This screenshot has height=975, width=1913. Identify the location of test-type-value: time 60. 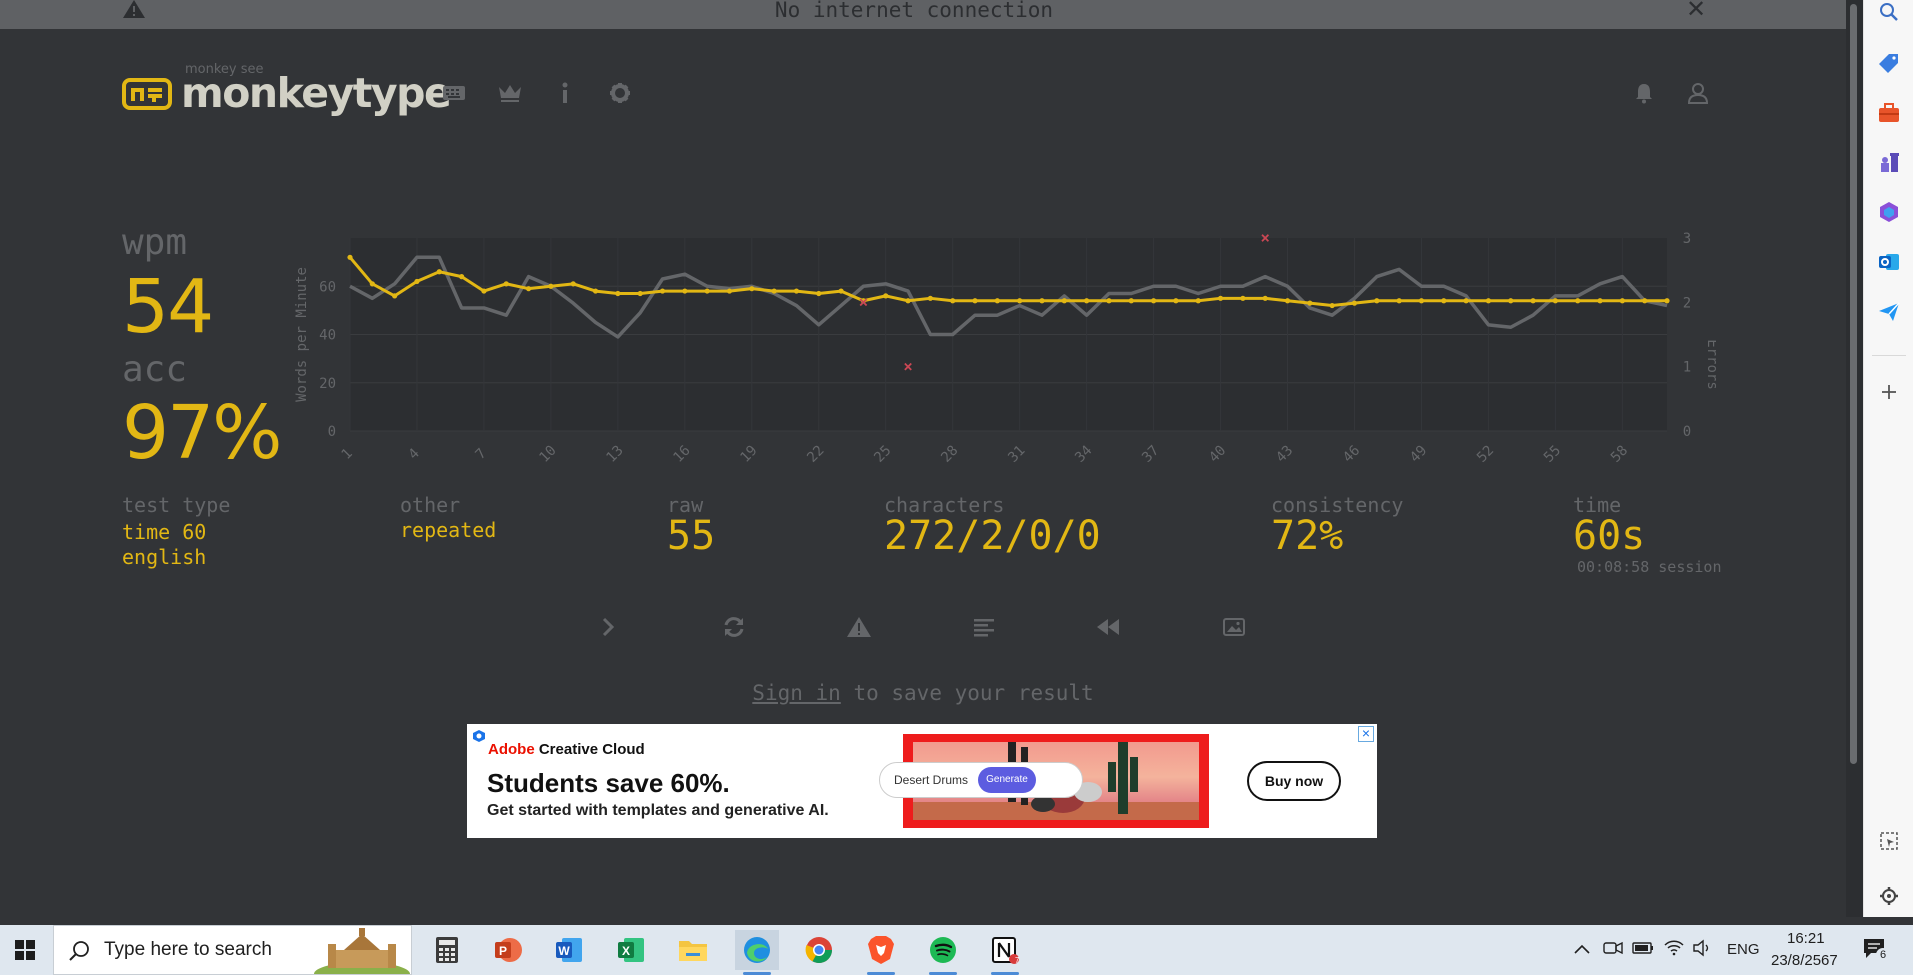
(164, 532).